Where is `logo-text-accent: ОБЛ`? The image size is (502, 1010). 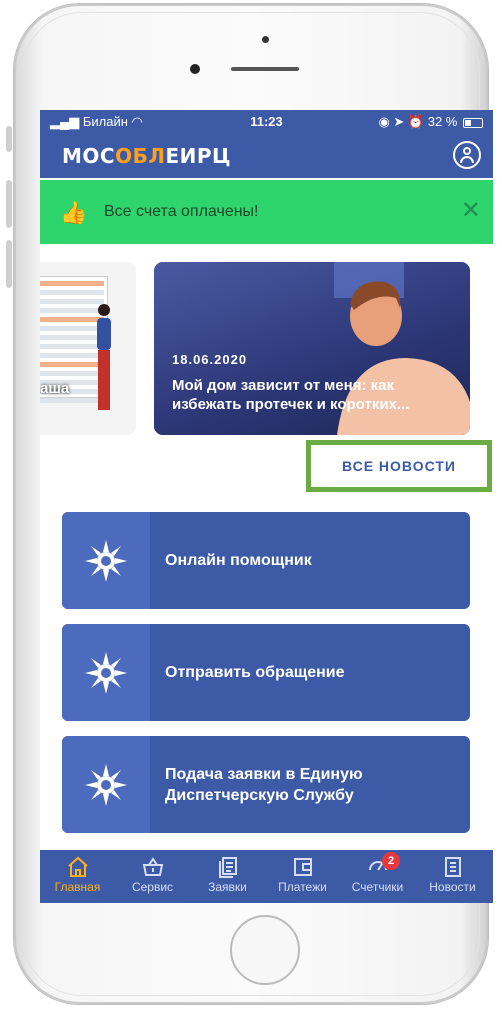 logo-text-accent: ОБЛ is located at coordinates (140, 156).